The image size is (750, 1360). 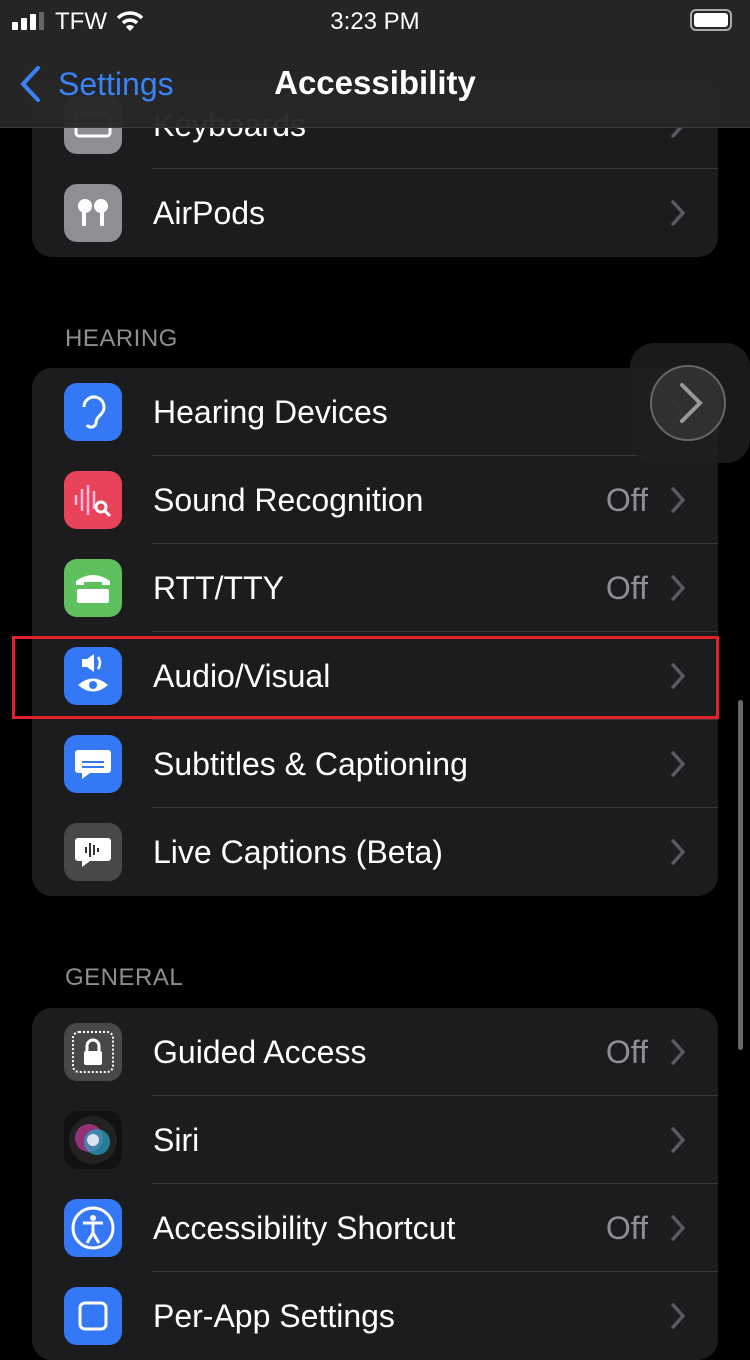 I want to click on clock: 3:23 PM, so click(x=375, y=21).